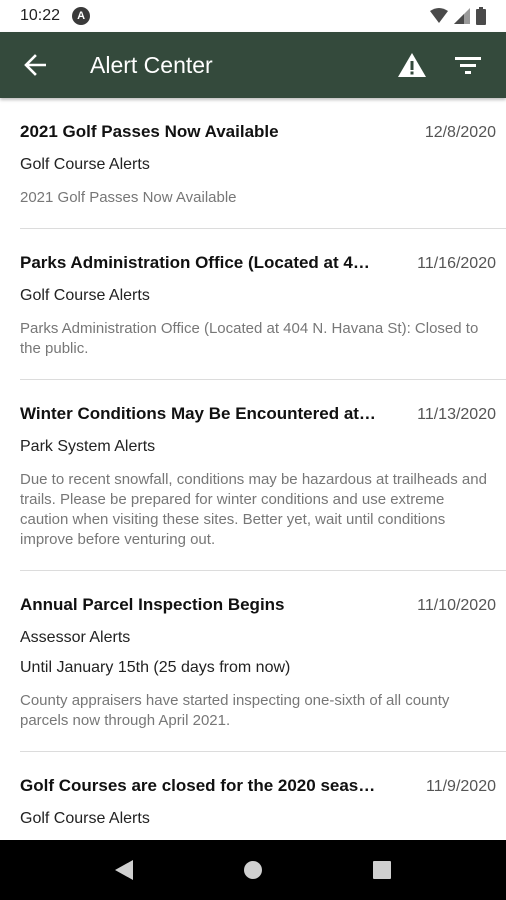 This screenshot has width=506, height=900. I want to click on filter-icon, so click(468, 65).